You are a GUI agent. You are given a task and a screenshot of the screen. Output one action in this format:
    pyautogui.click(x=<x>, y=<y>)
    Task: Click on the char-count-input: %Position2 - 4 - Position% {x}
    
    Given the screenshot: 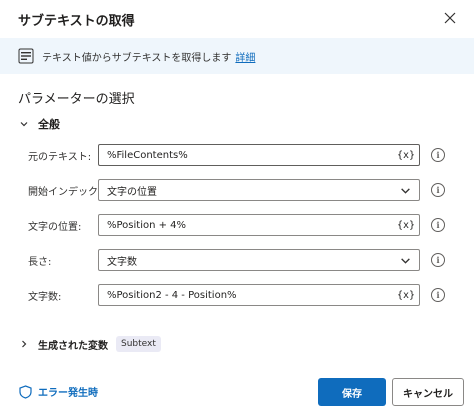 What is the action you would take?
    pyautogui.click(x=259, y=295)
    